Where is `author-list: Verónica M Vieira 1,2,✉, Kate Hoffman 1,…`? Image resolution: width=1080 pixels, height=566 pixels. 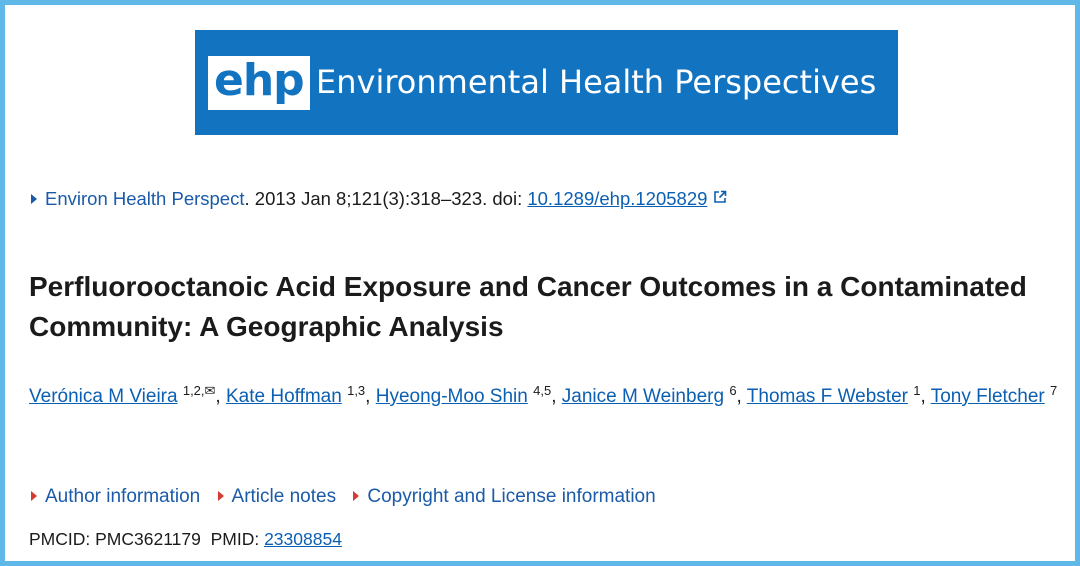
author-list: Verónica M Vieira 1,2,✉, Kate Hoffman 1,… is located at coordinates (543, 395).